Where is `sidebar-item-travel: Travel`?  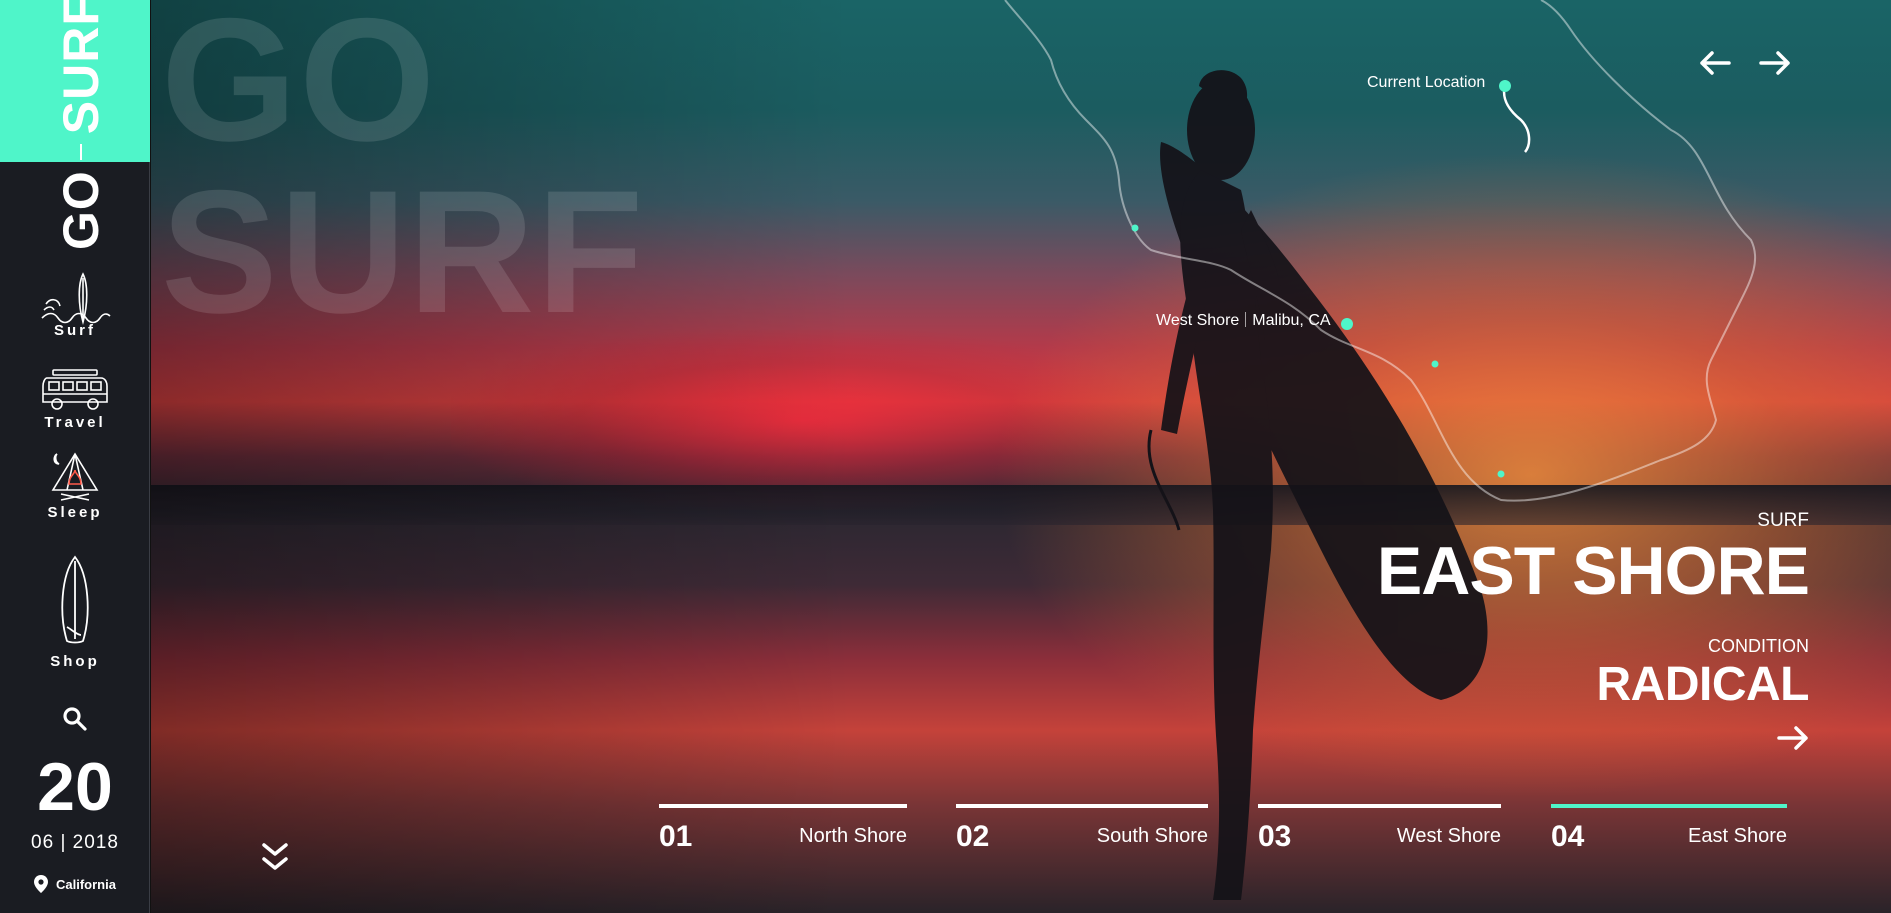
sidebar-item-travel: Travel is located at coordinates (75, 399).